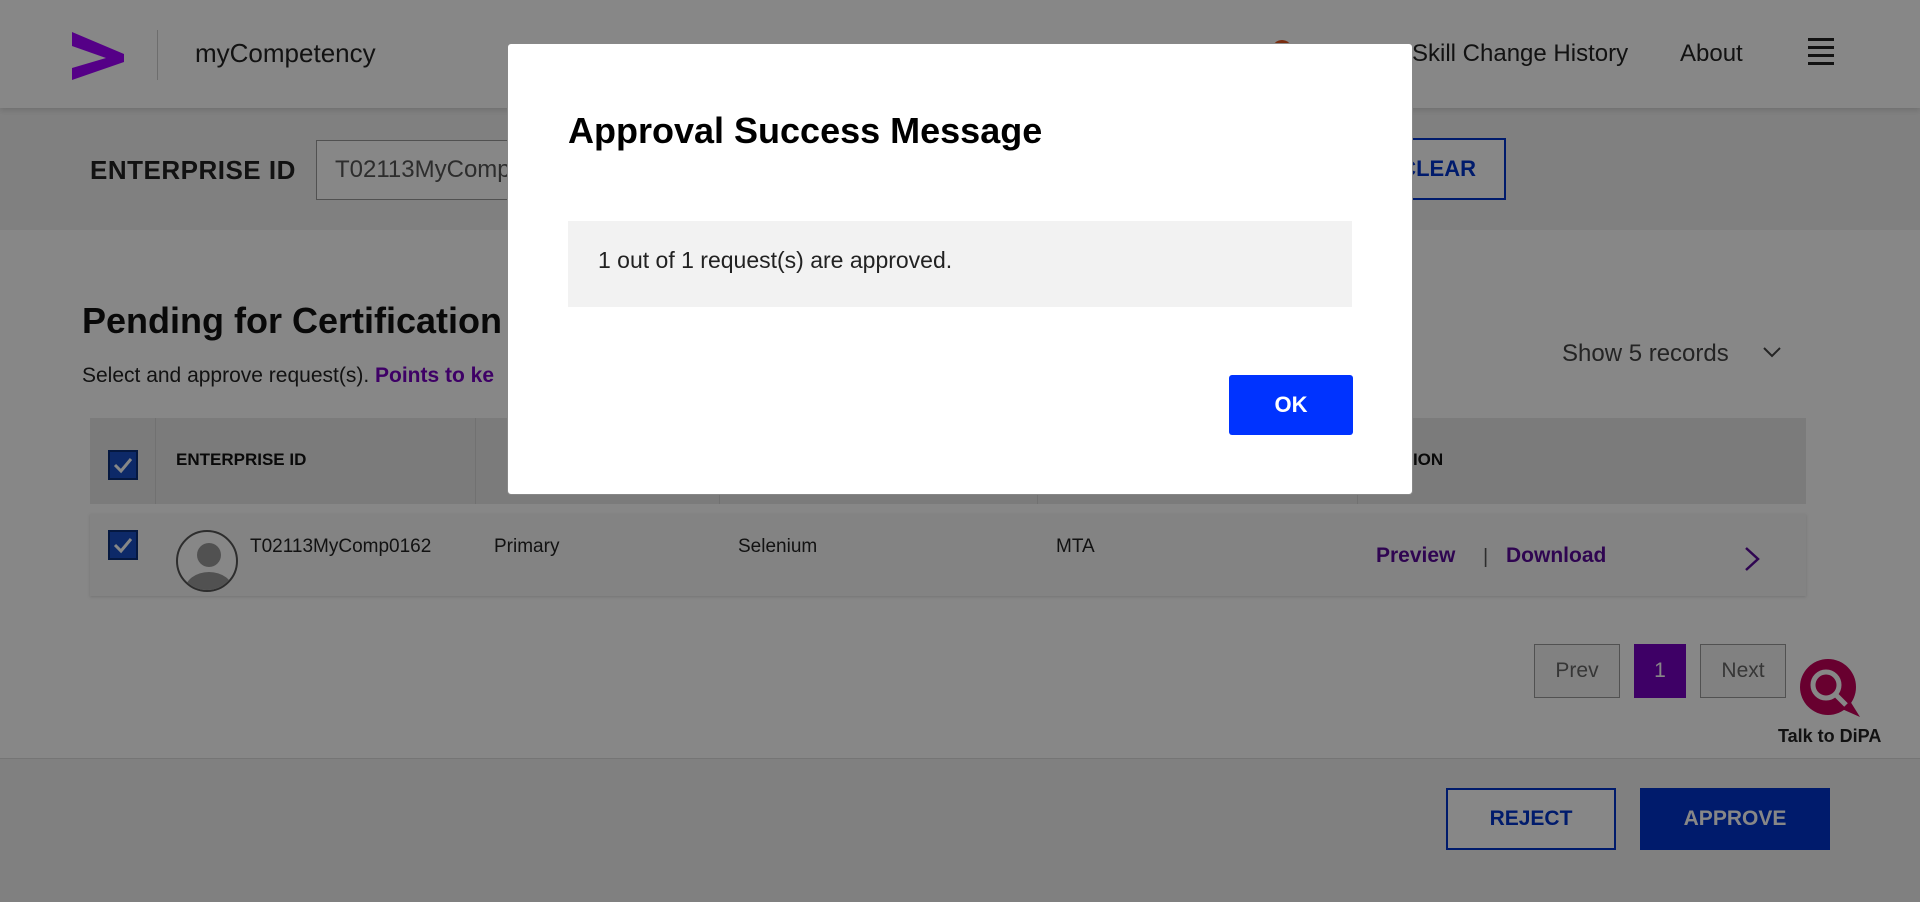  Describe the element at coordinates (1291, 405) in the screenshot. I see `ok-button: OK` at that location.